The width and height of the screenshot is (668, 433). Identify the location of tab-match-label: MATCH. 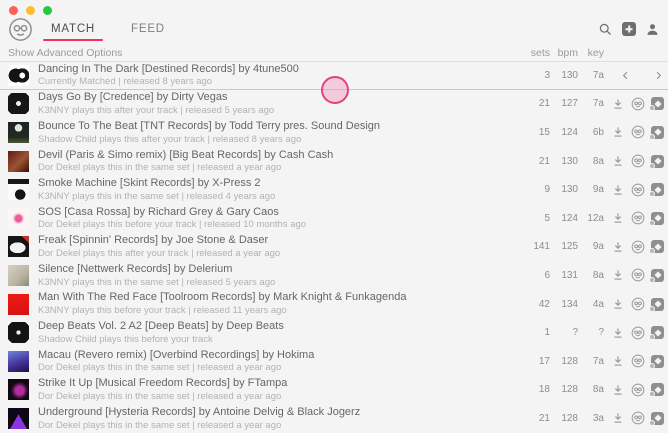
(73, 29).